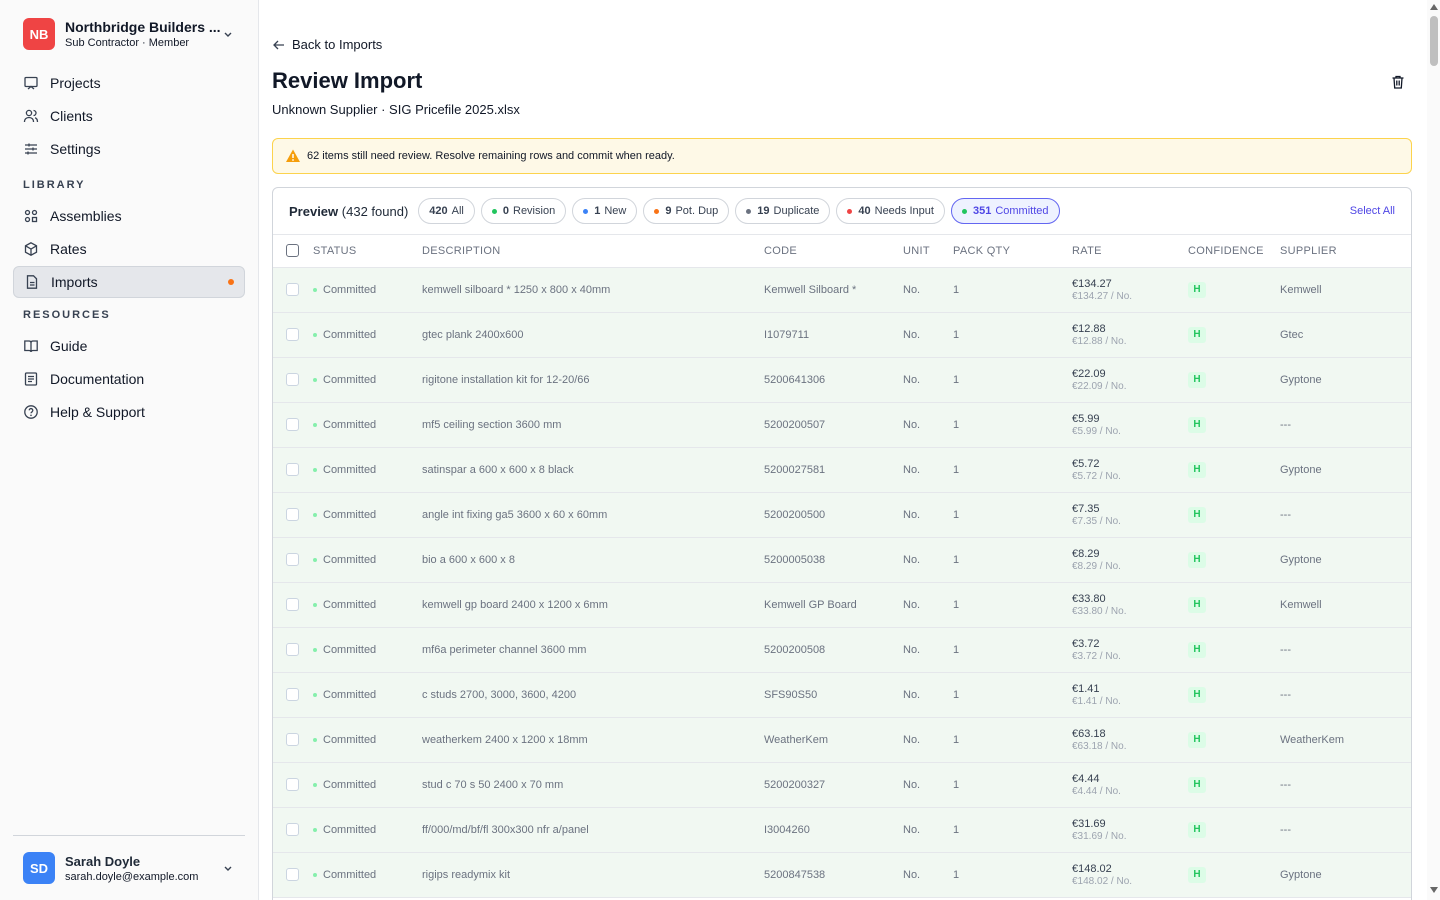 This screenshot has width=1440, height=900. What do you see at coordinates (686, 211) in the screenshot?
I see `filter-chip-pot-dup: 9 Pot. Dup` at bounding box center [686, 211].